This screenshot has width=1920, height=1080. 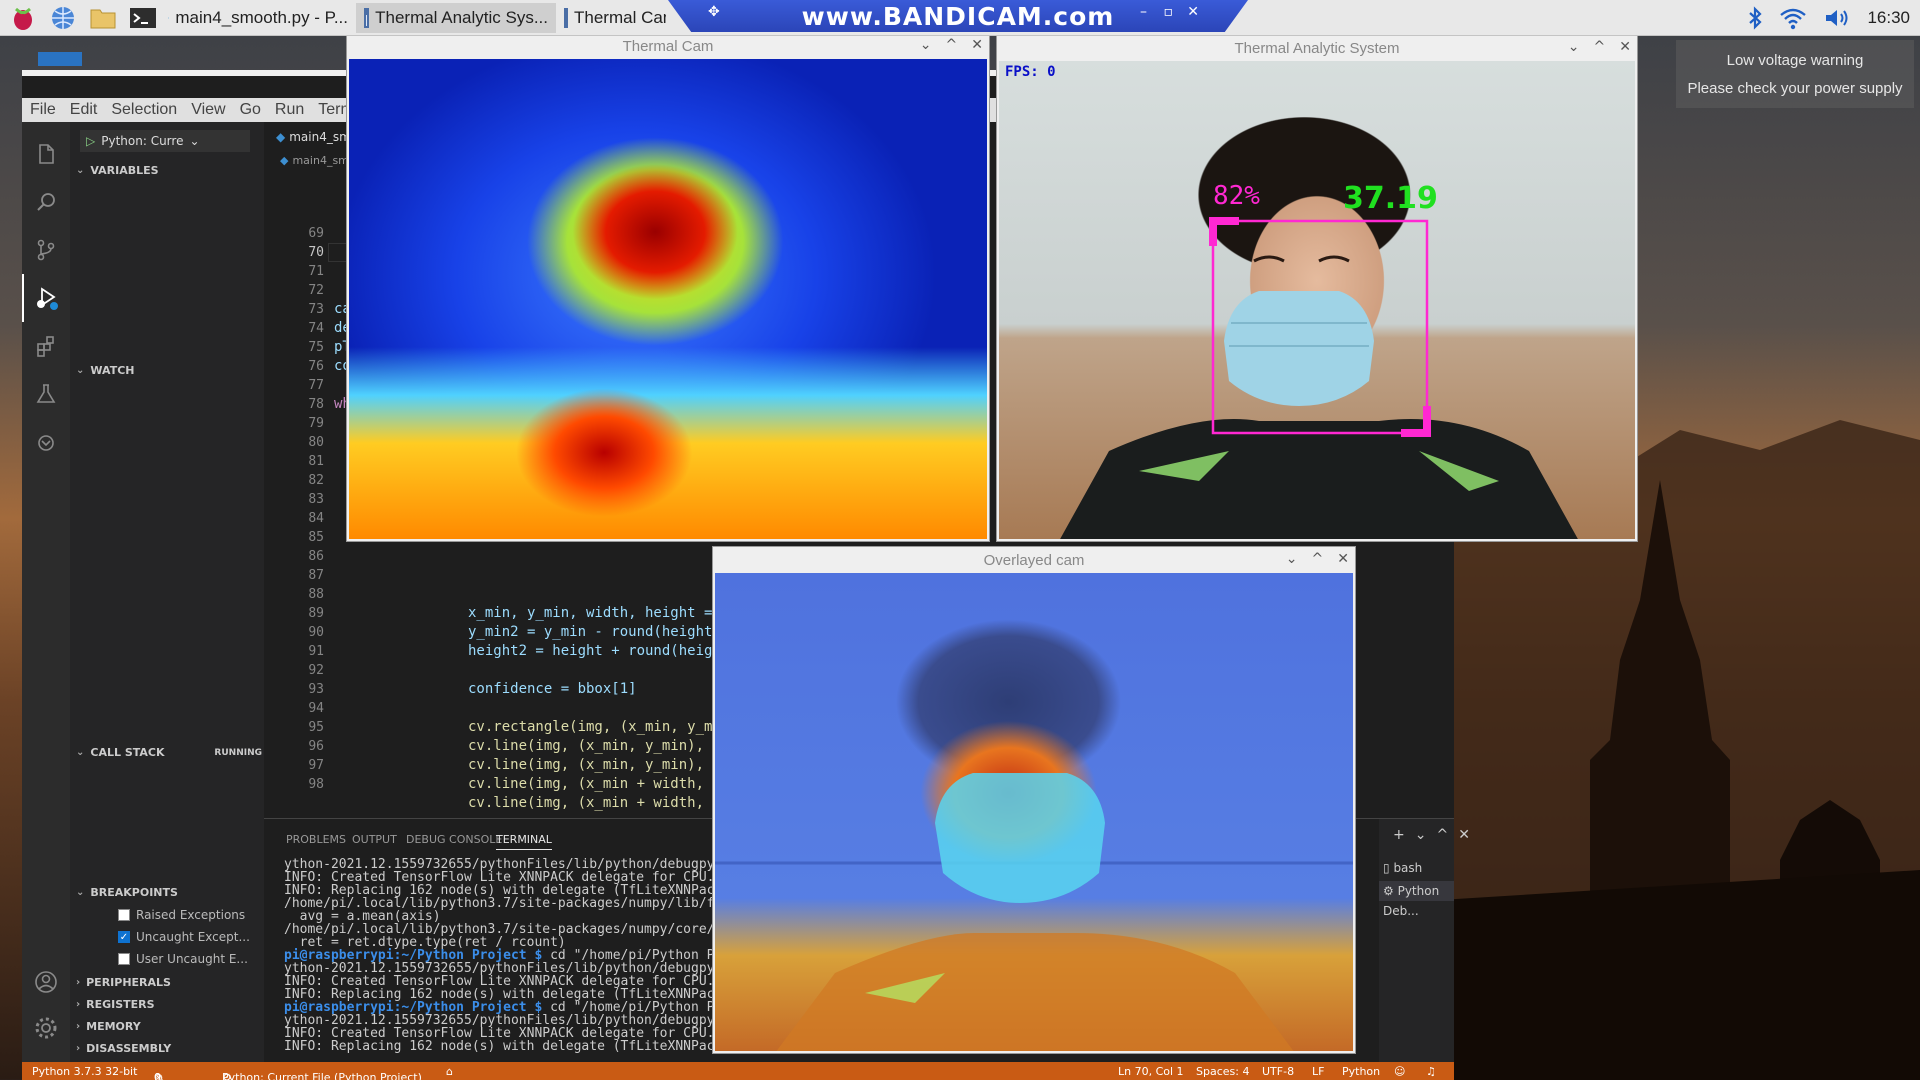 What do you see at coordinates (1755, 18) in the screenshot?
I see `bluetooth-icon` at bounding box center [1755, 18].